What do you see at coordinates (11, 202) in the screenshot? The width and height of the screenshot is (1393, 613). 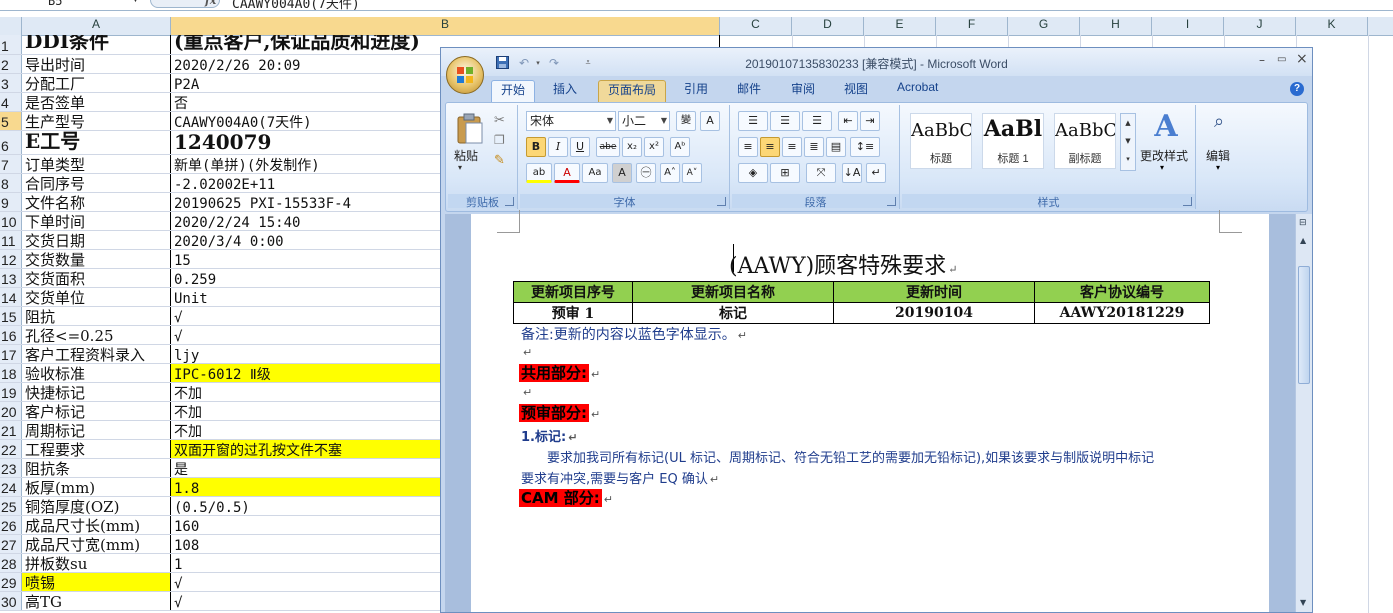 I see `row-header: 9` at bounding box center [11, 202].